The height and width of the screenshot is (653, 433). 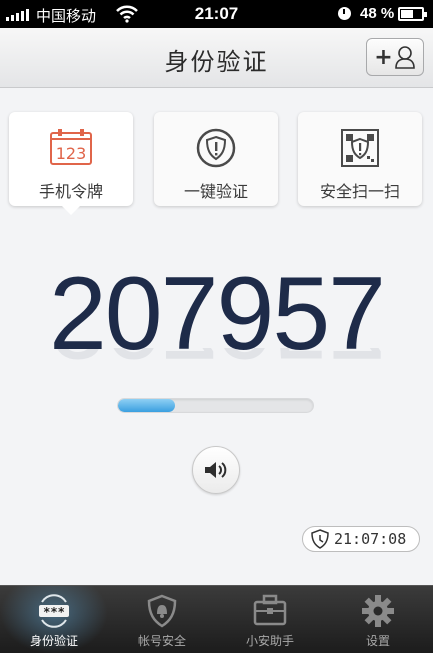 What do you see at coordinates (215, 405) in the screenshot?
I see `token-expiry-progress` at bounding box center [215, 405].